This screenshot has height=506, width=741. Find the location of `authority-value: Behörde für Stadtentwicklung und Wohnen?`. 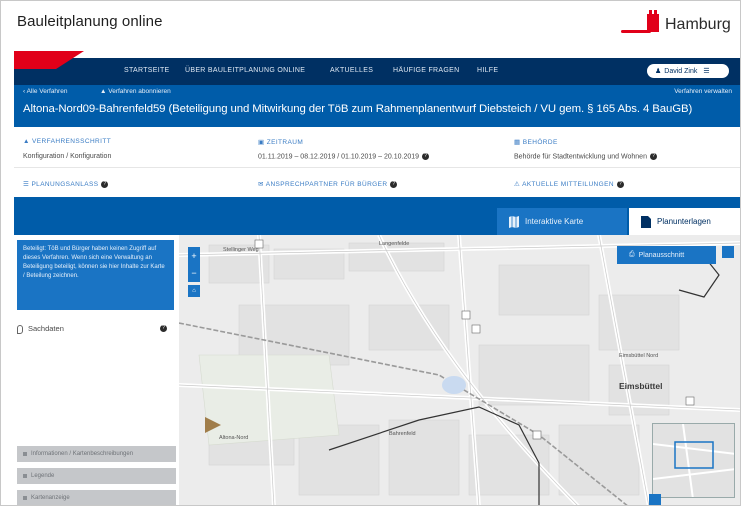

authority-value: Behörde für Stadtentwicklung und Wohnen? is located at coordinates (585, 156).